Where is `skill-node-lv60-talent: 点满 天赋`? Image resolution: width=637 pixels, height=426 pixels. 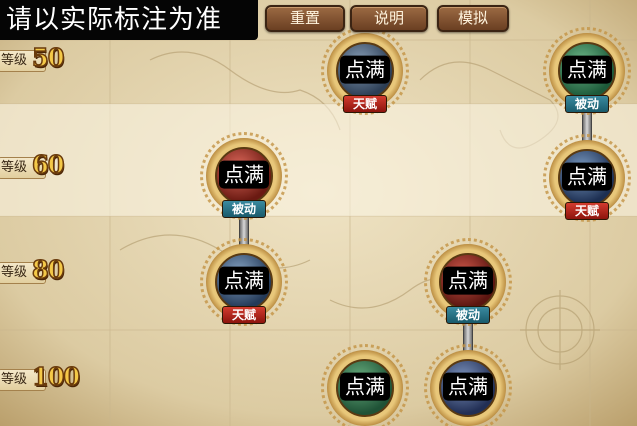
skill-node-lv60-talent: 点满 天赋 is located at coordinates (587, 178).